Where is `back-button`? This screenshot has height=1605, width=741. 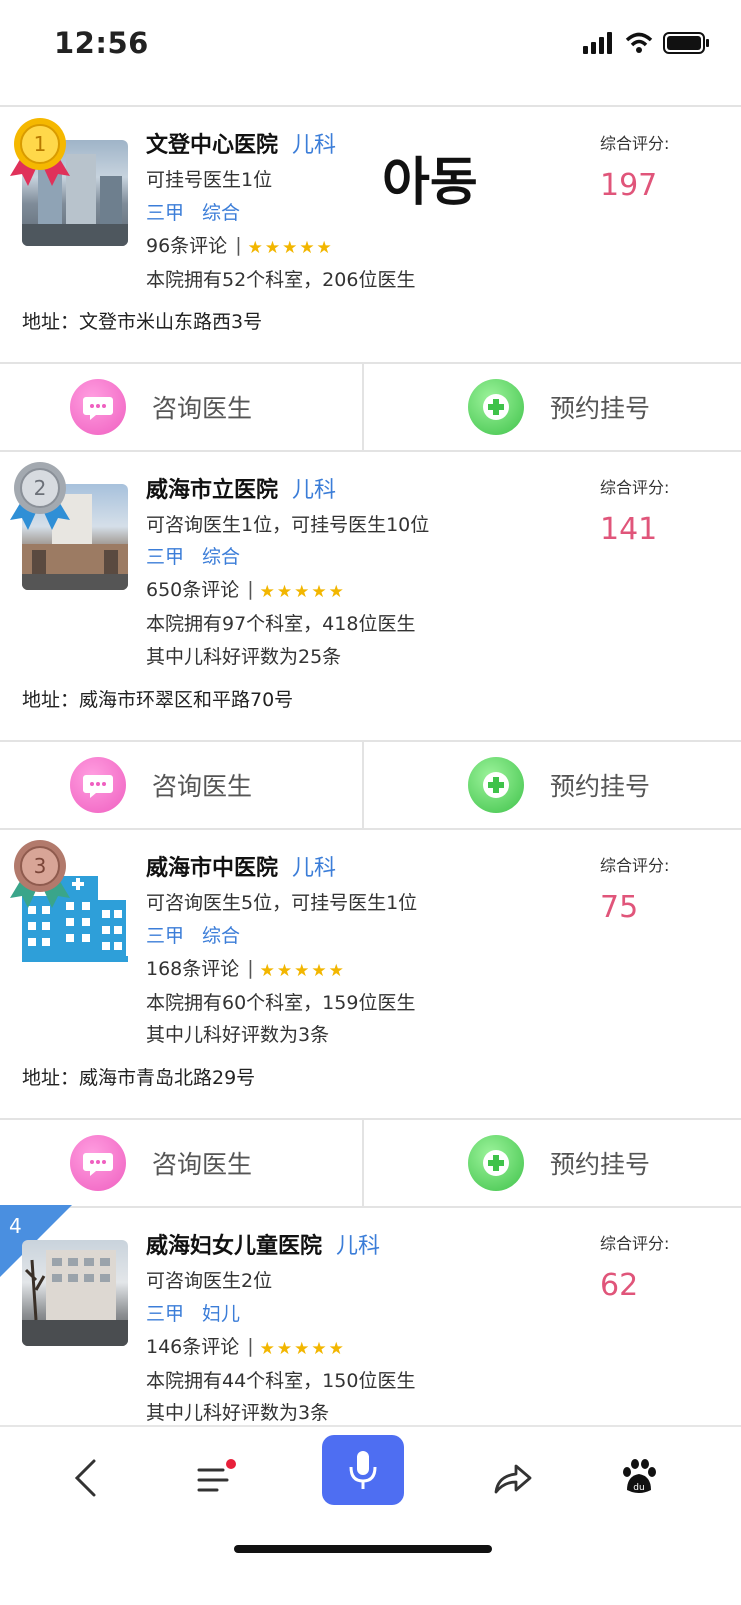
back-button is located at coordinates (85, 1478).